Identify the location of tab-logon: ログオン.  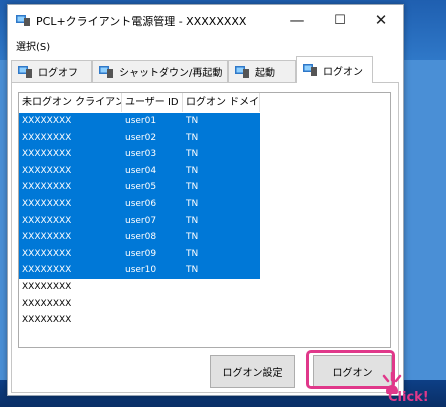
(334, 69).